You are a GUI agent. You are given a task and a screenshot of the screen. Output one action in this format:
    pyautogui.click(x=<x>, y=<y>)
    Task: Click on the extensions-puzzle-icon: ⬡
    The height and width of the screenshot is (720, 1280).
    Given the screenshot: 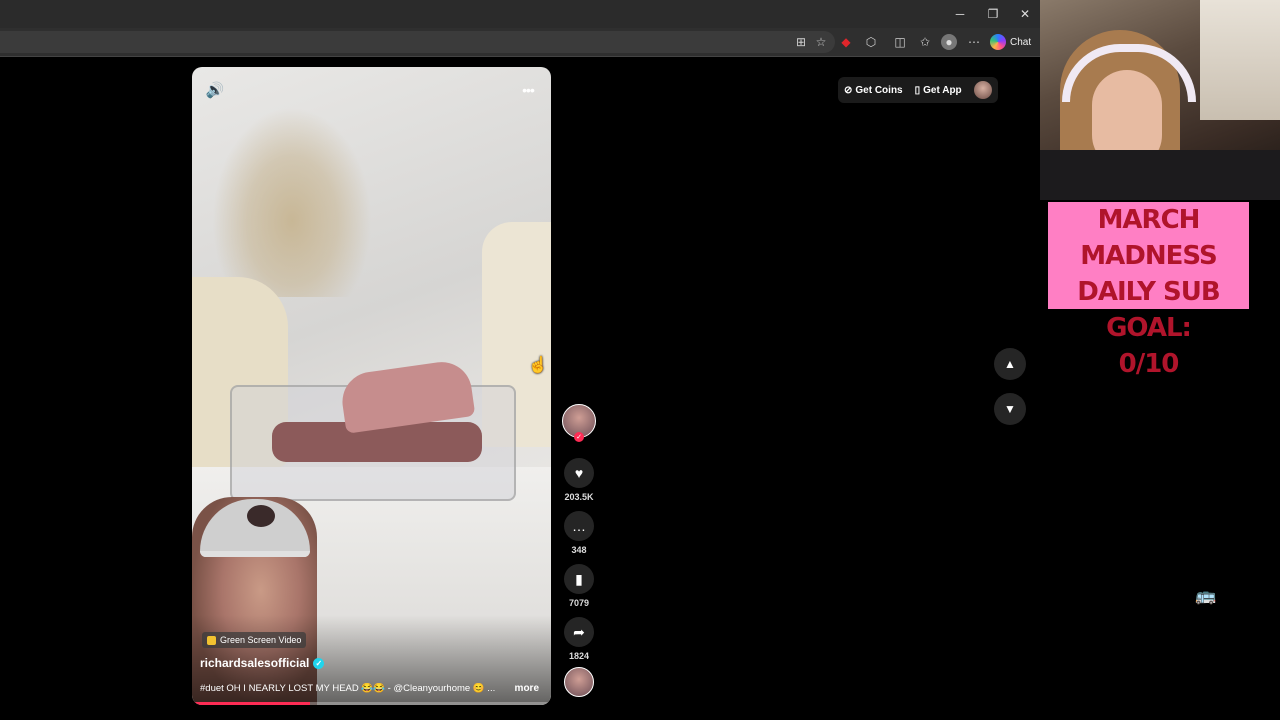 What is the action you would take?
    pyautogui.click(x=871, y=42)
    